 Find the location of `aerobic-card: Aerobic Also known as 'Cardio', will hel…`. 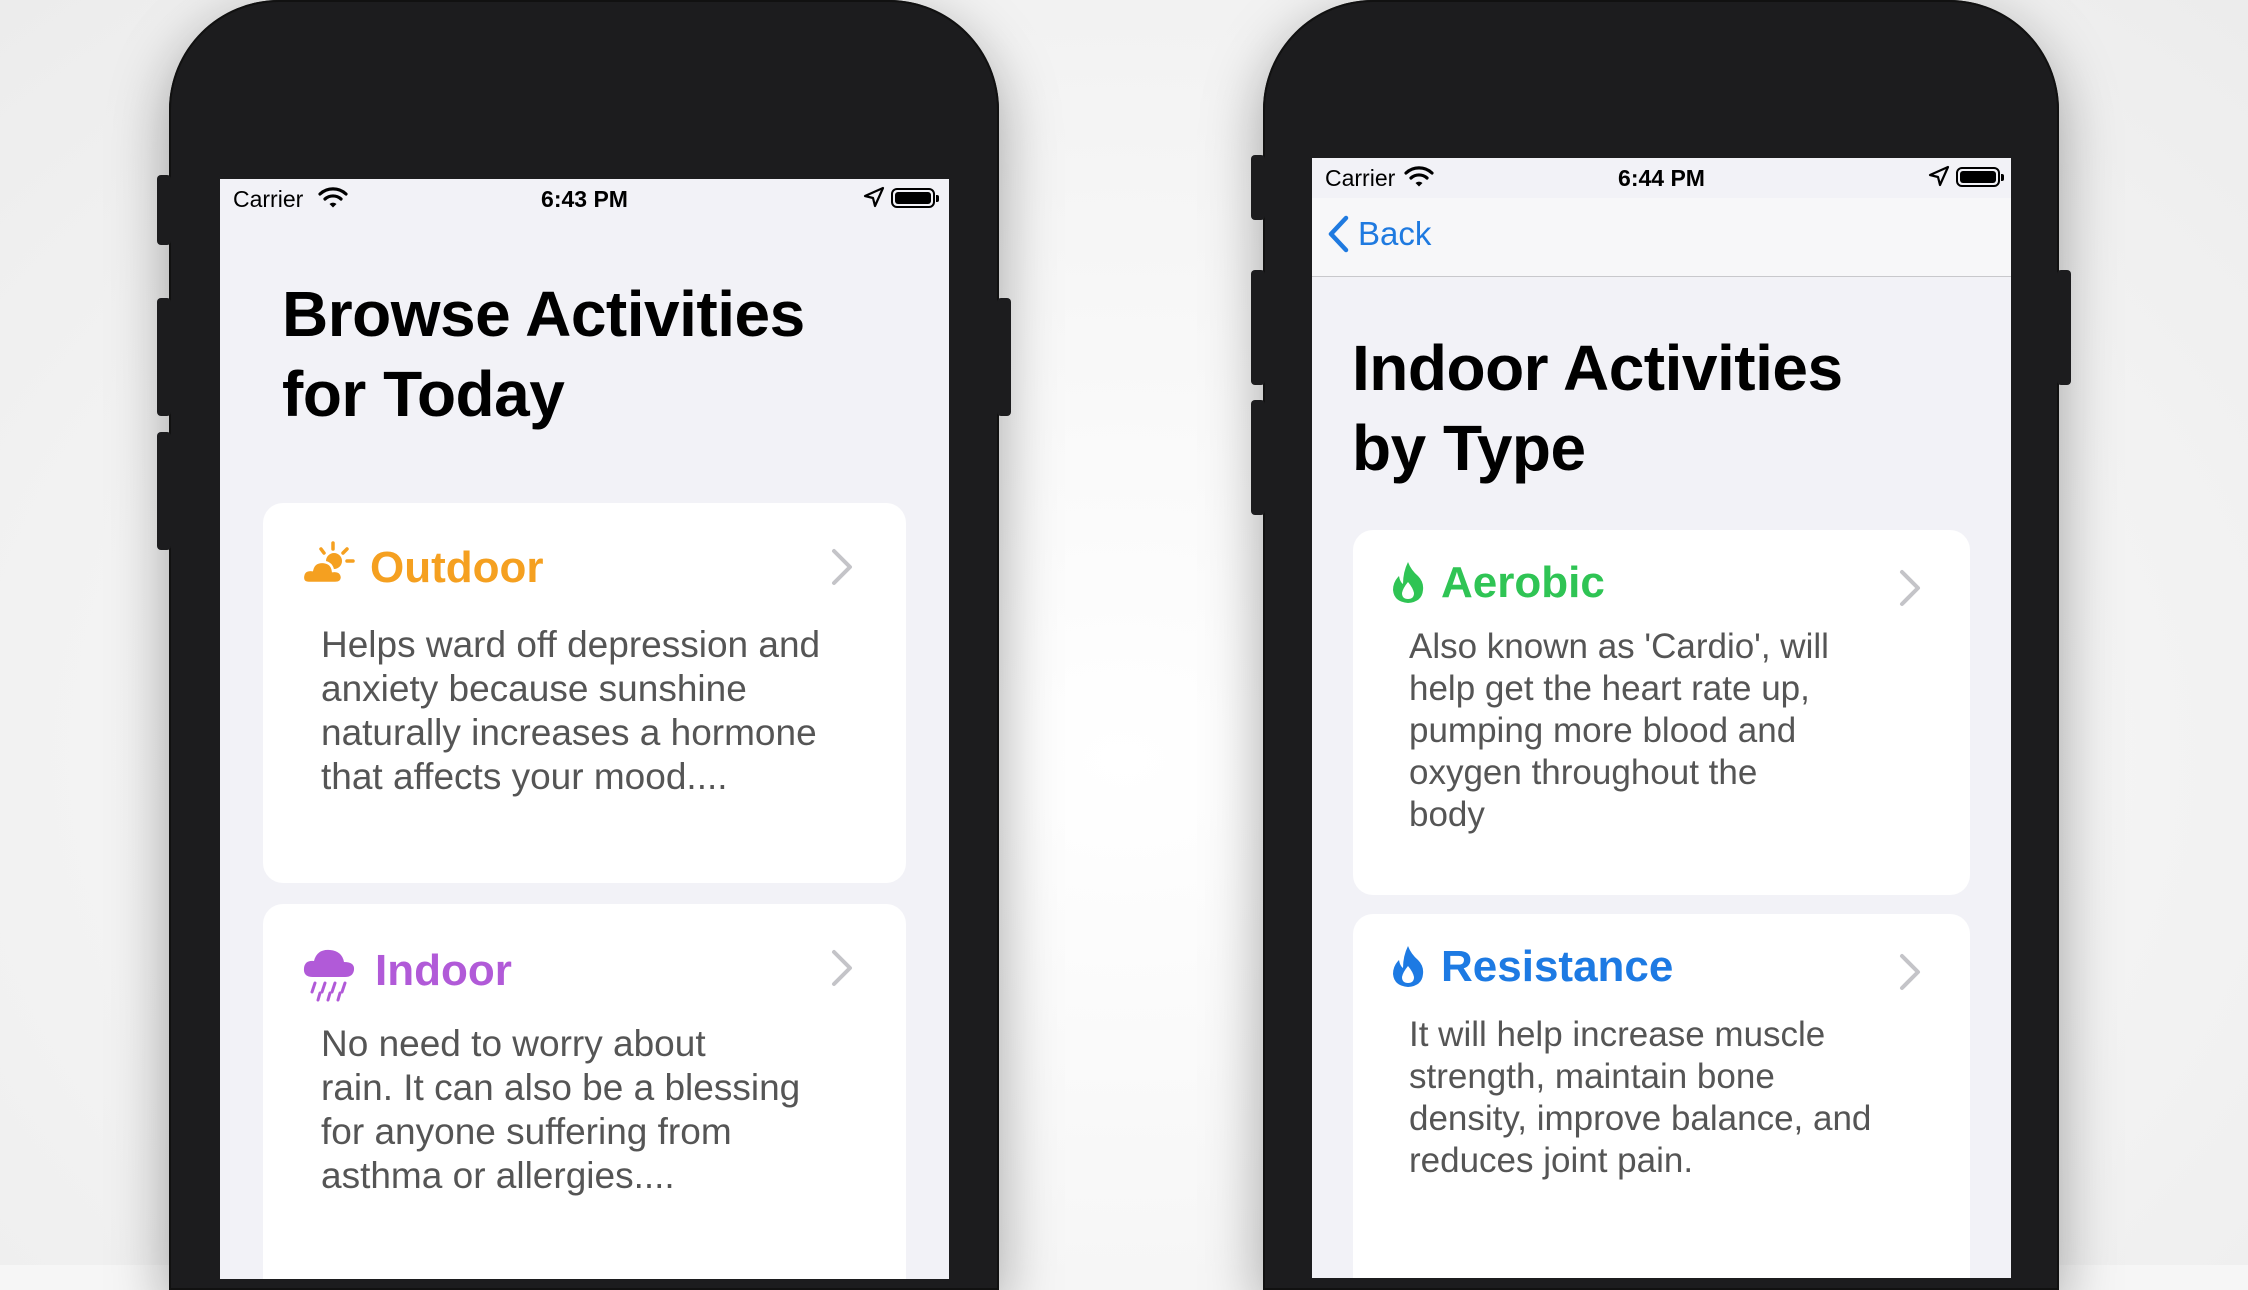

aerobic-card: Aerobic Also known as 'Cardio', will hel… is located at coordinates (1661, 712).